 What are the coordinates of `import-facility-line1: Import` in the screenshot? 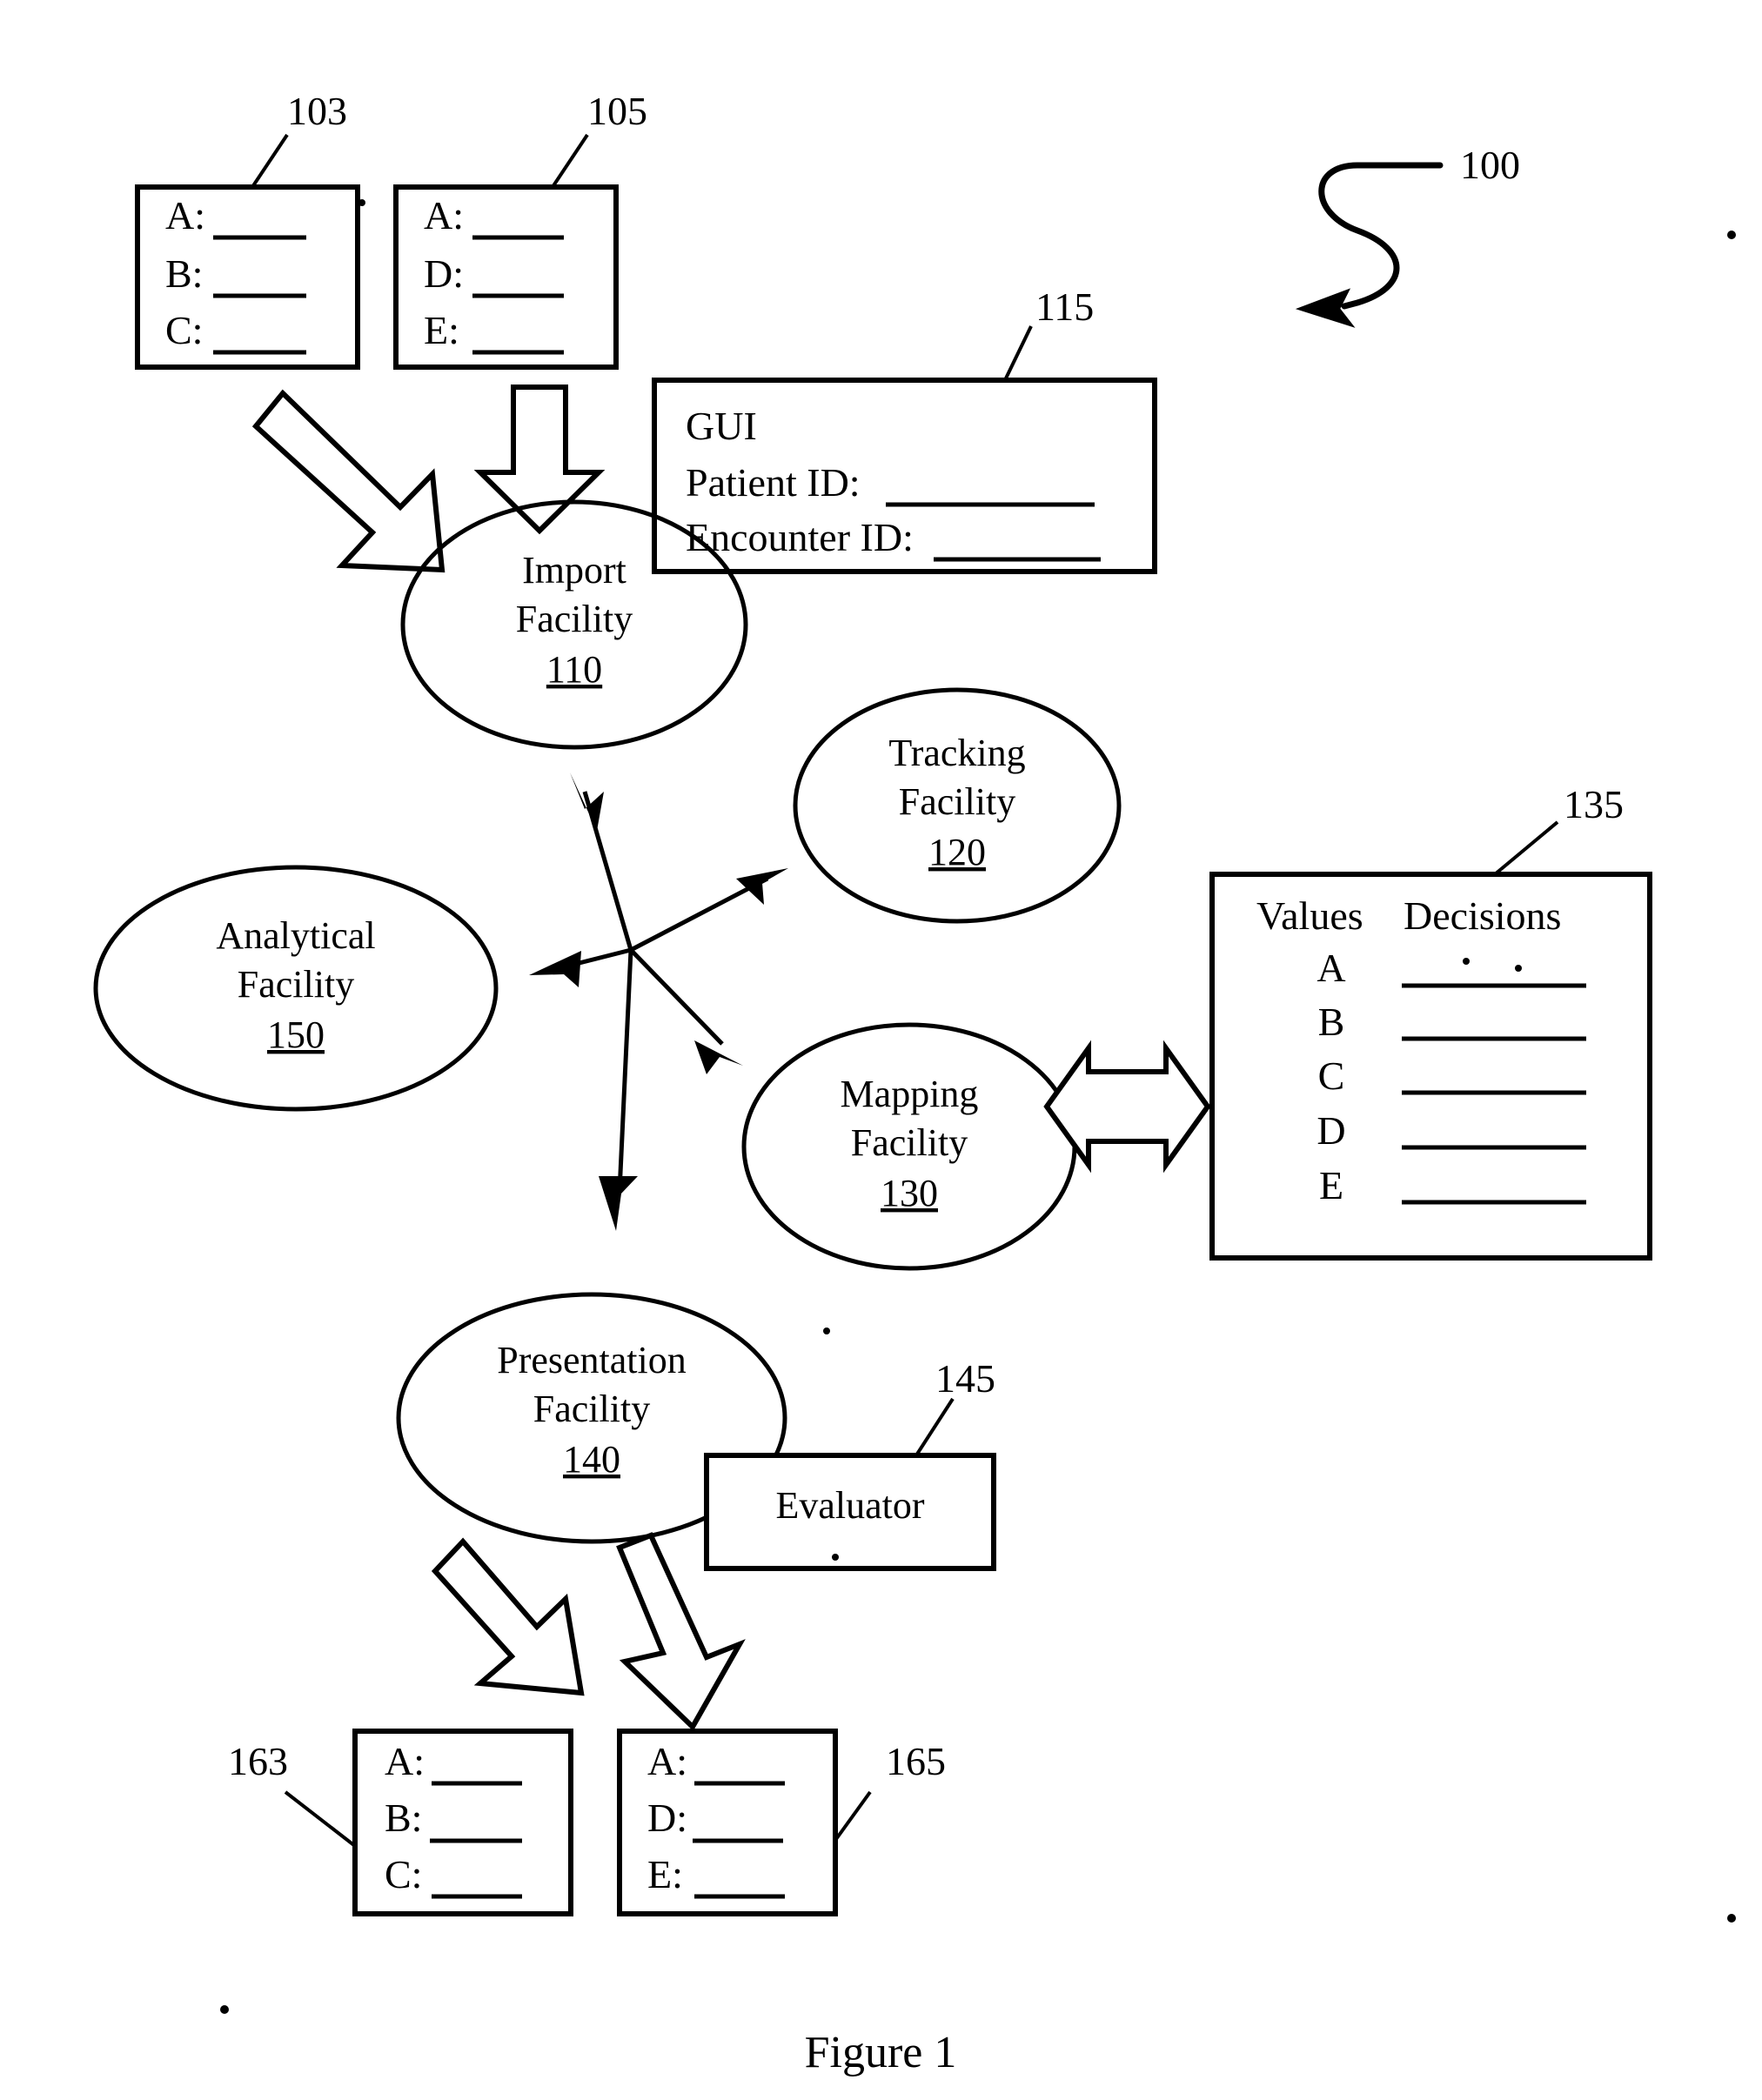 It's located at (574, 570).